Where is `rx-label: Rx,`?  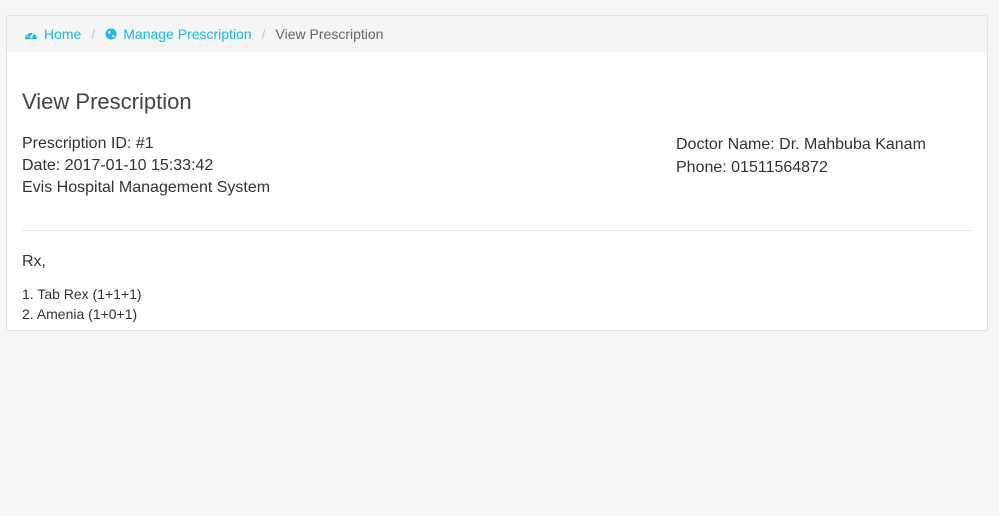 rx-label: Rx, is located at coordinates (34, 261).